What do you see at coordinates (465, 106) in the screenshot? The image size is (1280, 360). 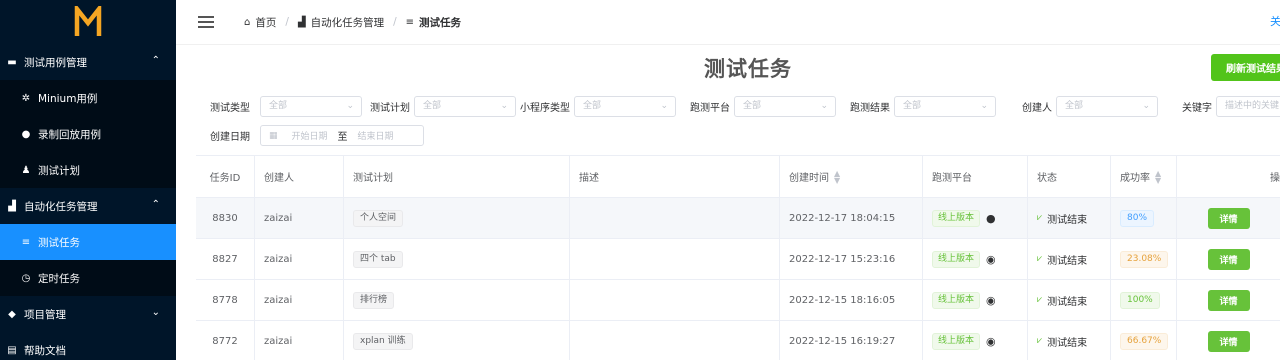 I see `test-plan-select: 全部 ⌄` at bounding box center [465, 106].